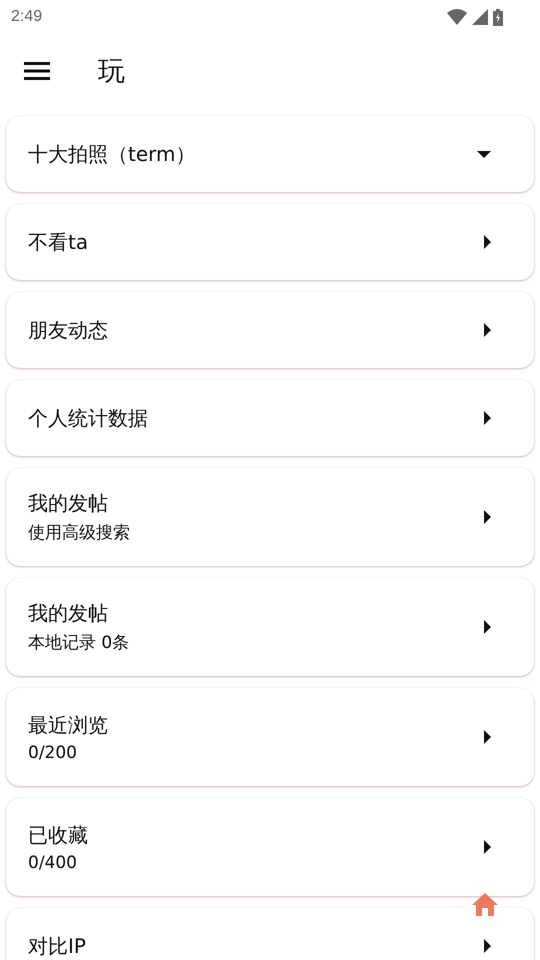 The height and width of the screenshot is (960, 540). I want to click on item-subtitle: 使用高级搜索, so click(79, 533).